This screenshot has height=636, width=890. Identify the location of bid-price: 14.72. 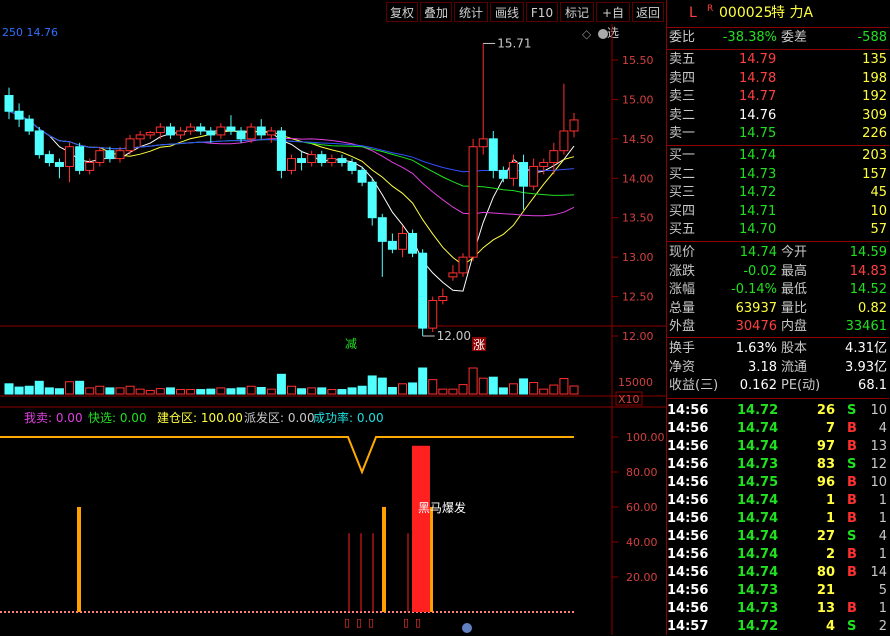
(758, 193).